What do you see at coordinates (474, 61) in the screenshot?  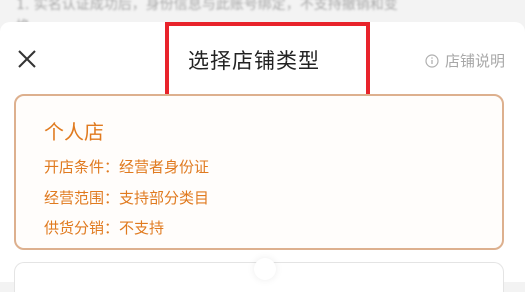 I see `store-info-label: 店铺说明` at bounding box center [474, 61].